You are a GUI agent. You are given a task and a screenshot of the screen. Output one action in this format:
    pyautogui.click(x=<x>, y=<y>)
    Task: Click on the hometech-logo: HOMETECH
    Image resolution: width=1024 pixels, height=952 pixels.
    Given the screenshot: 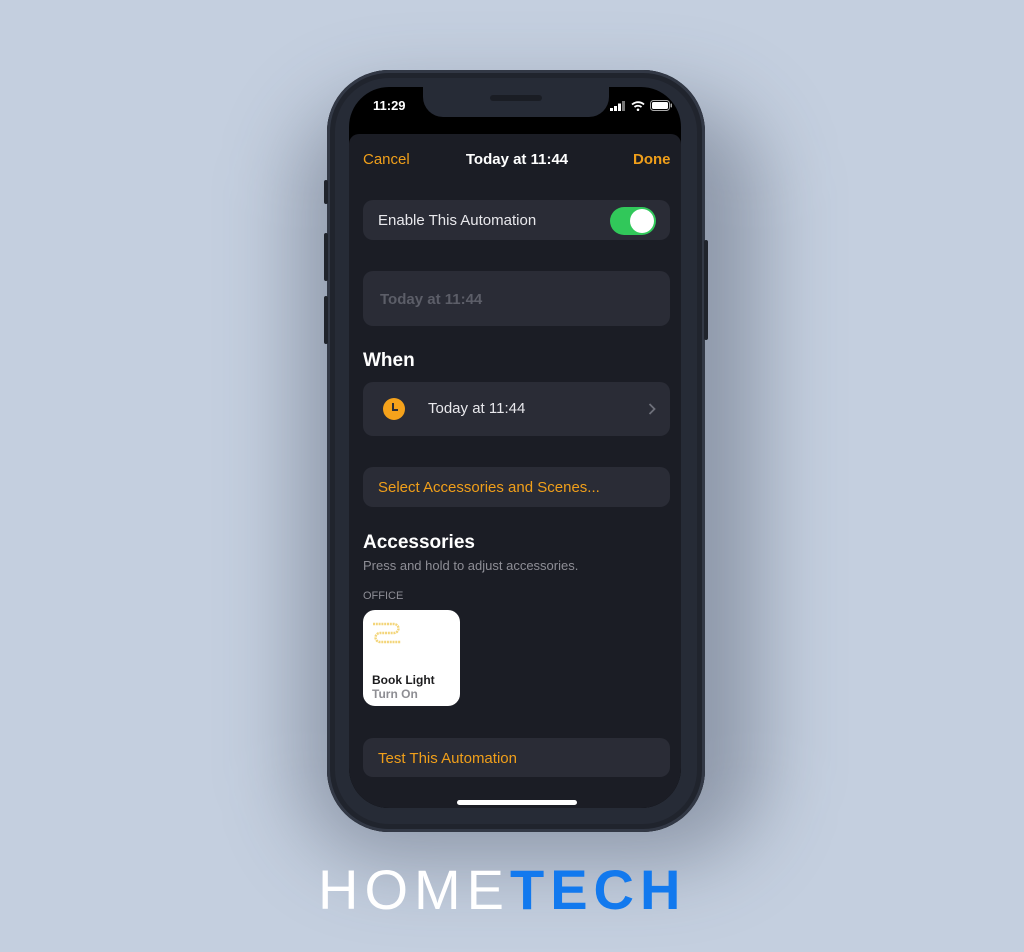 What is the action you would take?
    pyautogui.click(x=502, y=890)
    